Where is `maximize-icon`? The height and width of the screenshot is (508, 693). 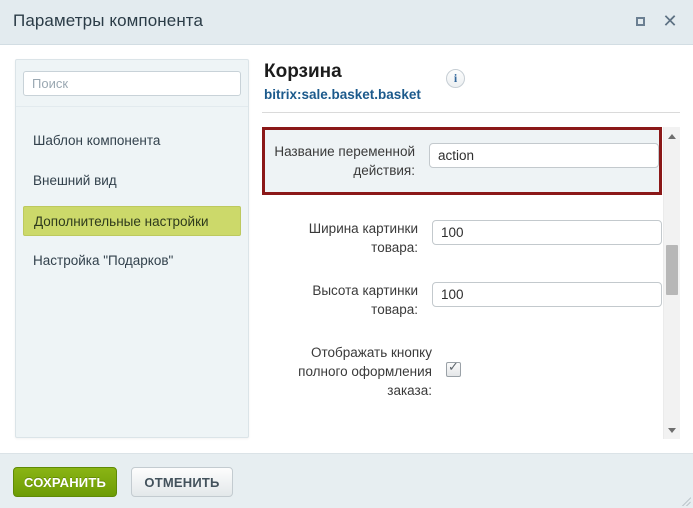 maximize-icon is located at coordinates (642, 23).